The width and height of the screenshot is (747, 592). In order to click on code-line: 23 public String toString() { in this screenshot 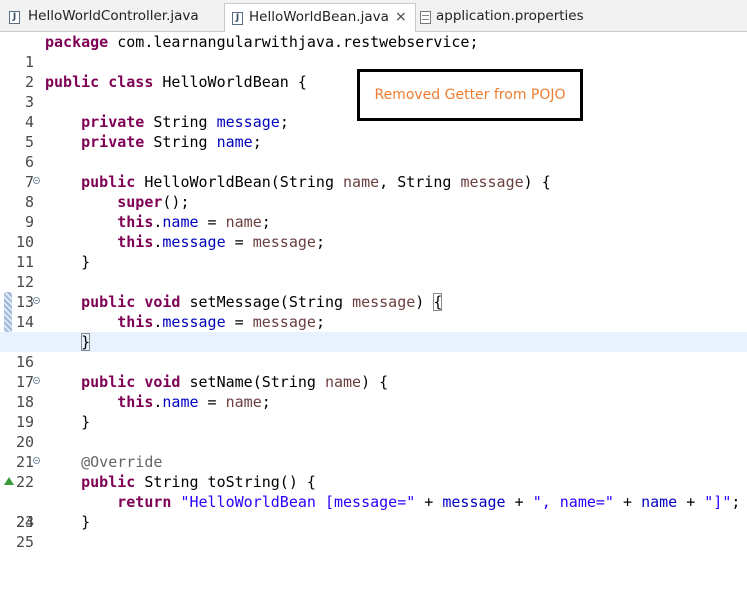, I will do `click(373, 501)`.